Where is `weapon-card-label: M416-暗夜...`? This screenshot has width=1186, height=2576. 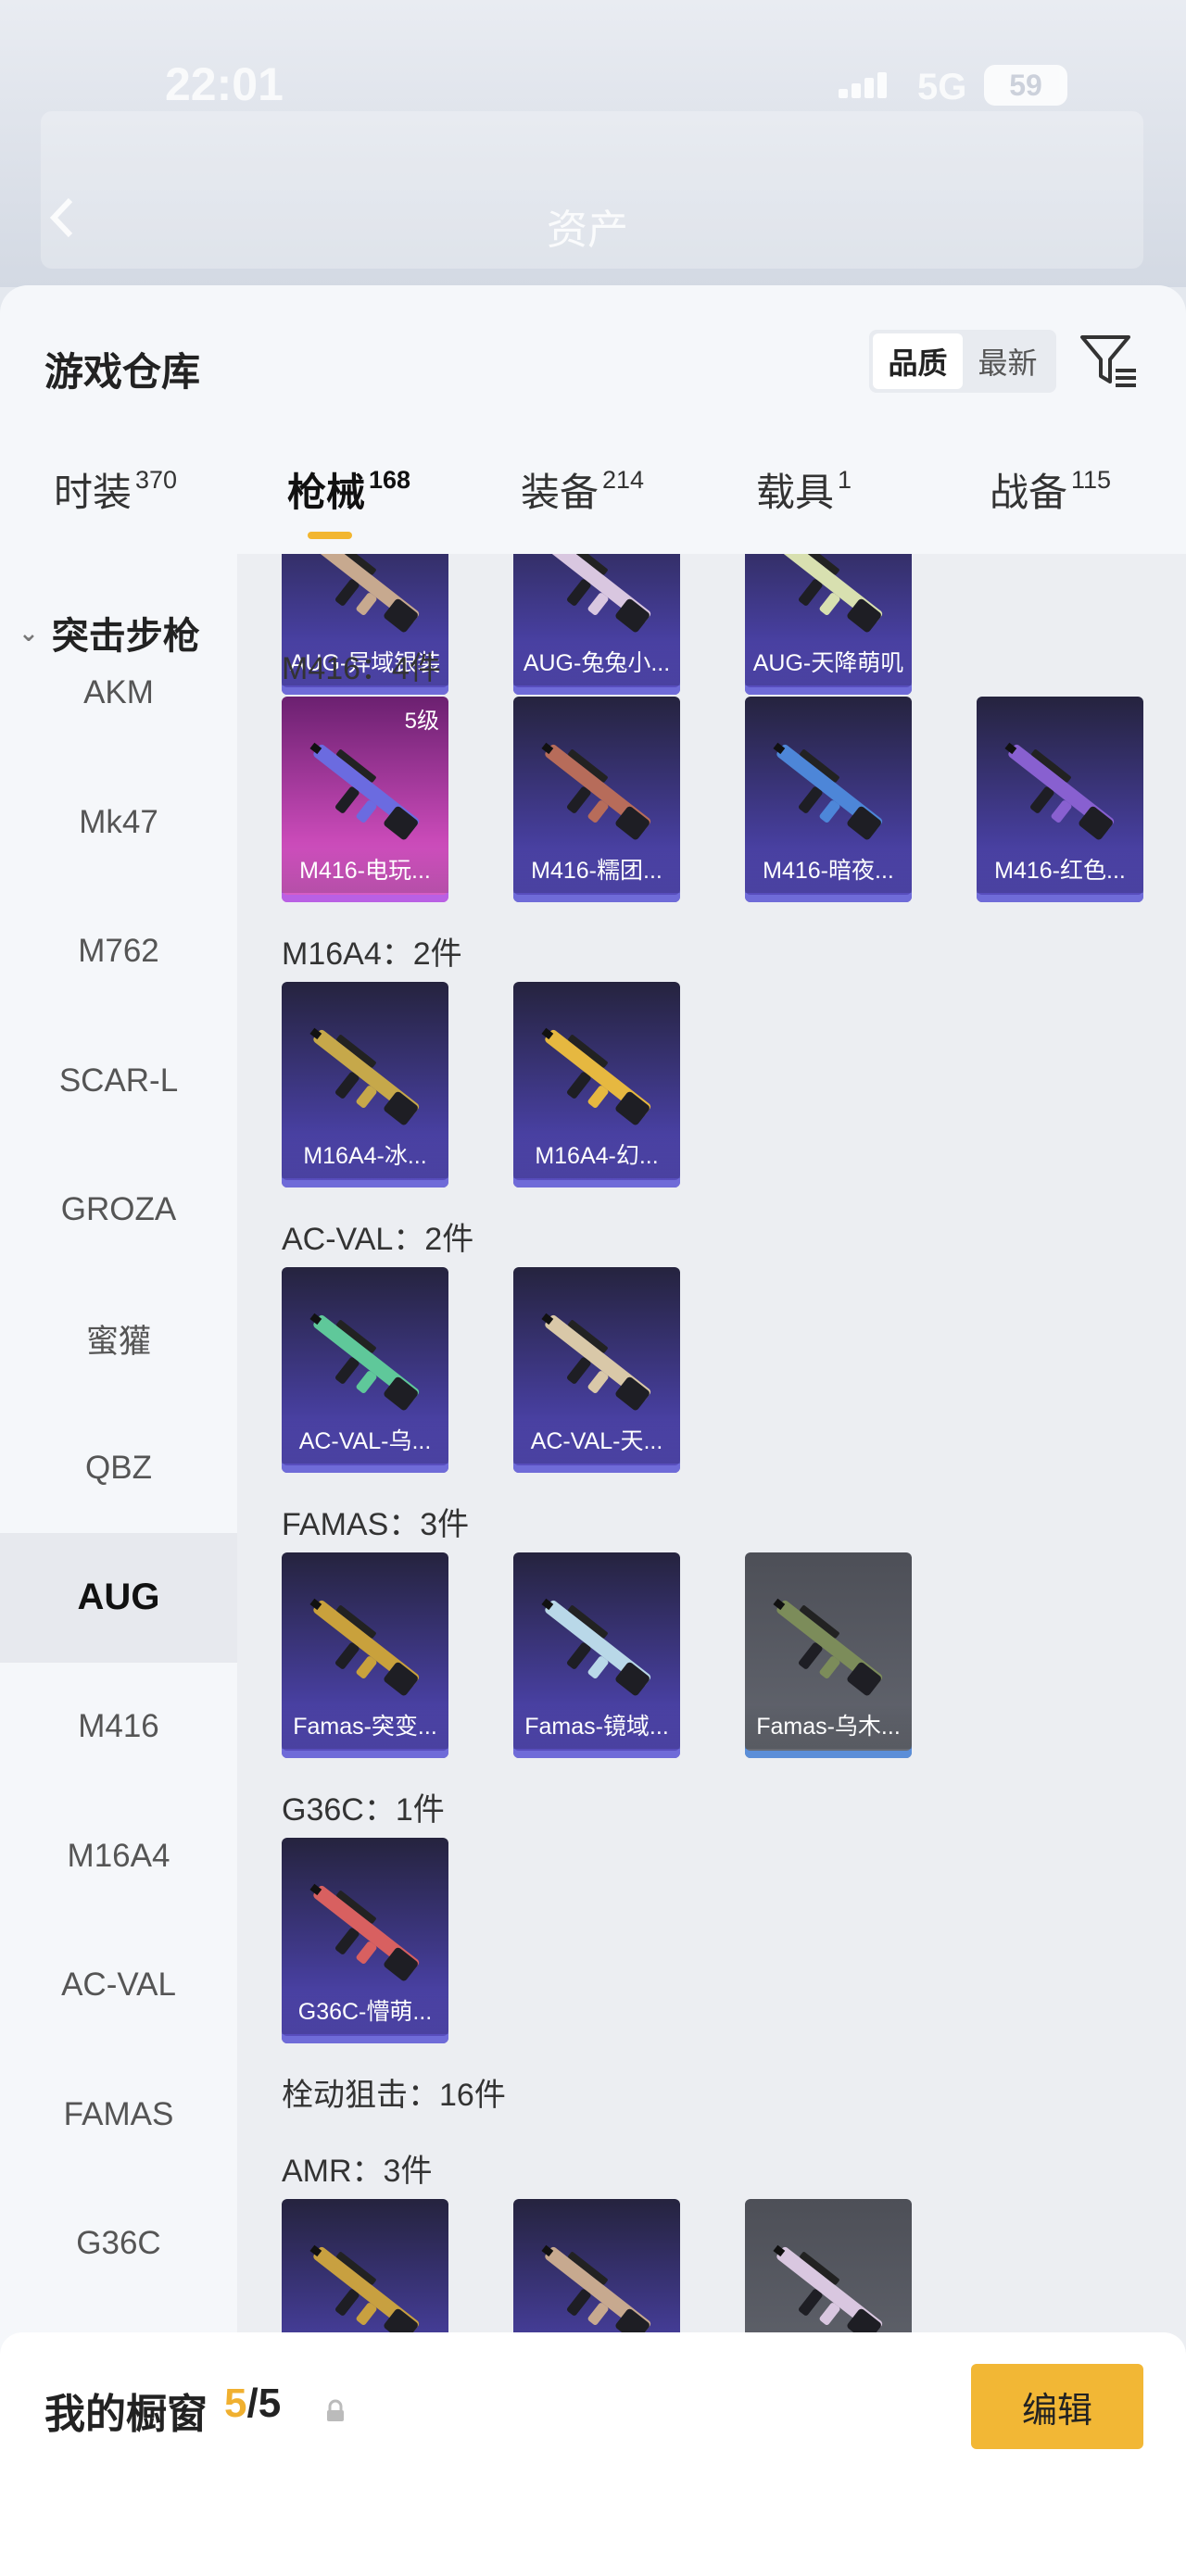 weapon-card-label: M416-暗夜... is located at coordinates (828, 870).